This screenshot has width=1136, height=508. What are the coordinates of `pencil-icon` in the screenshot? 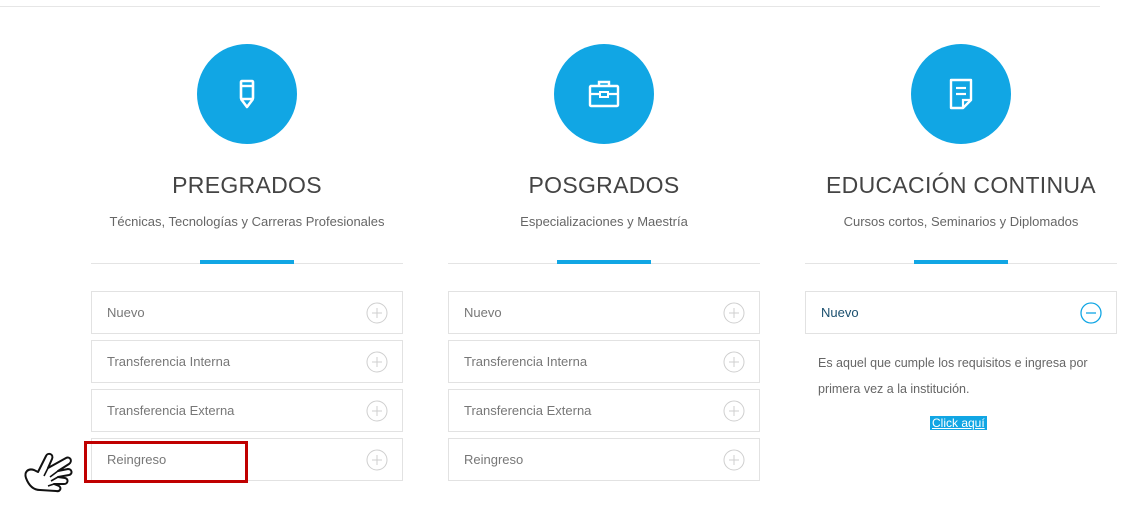 It's located at (247, 94).